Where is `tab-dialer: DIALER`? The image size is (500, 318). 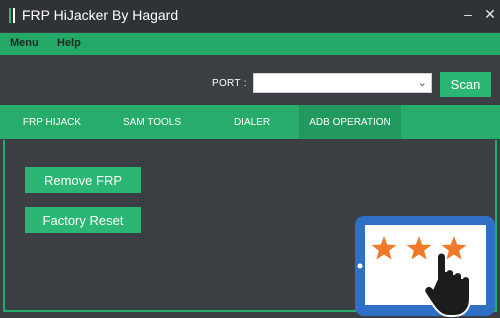
tab-dialer: DIALER is located at coordinates (252, 122).